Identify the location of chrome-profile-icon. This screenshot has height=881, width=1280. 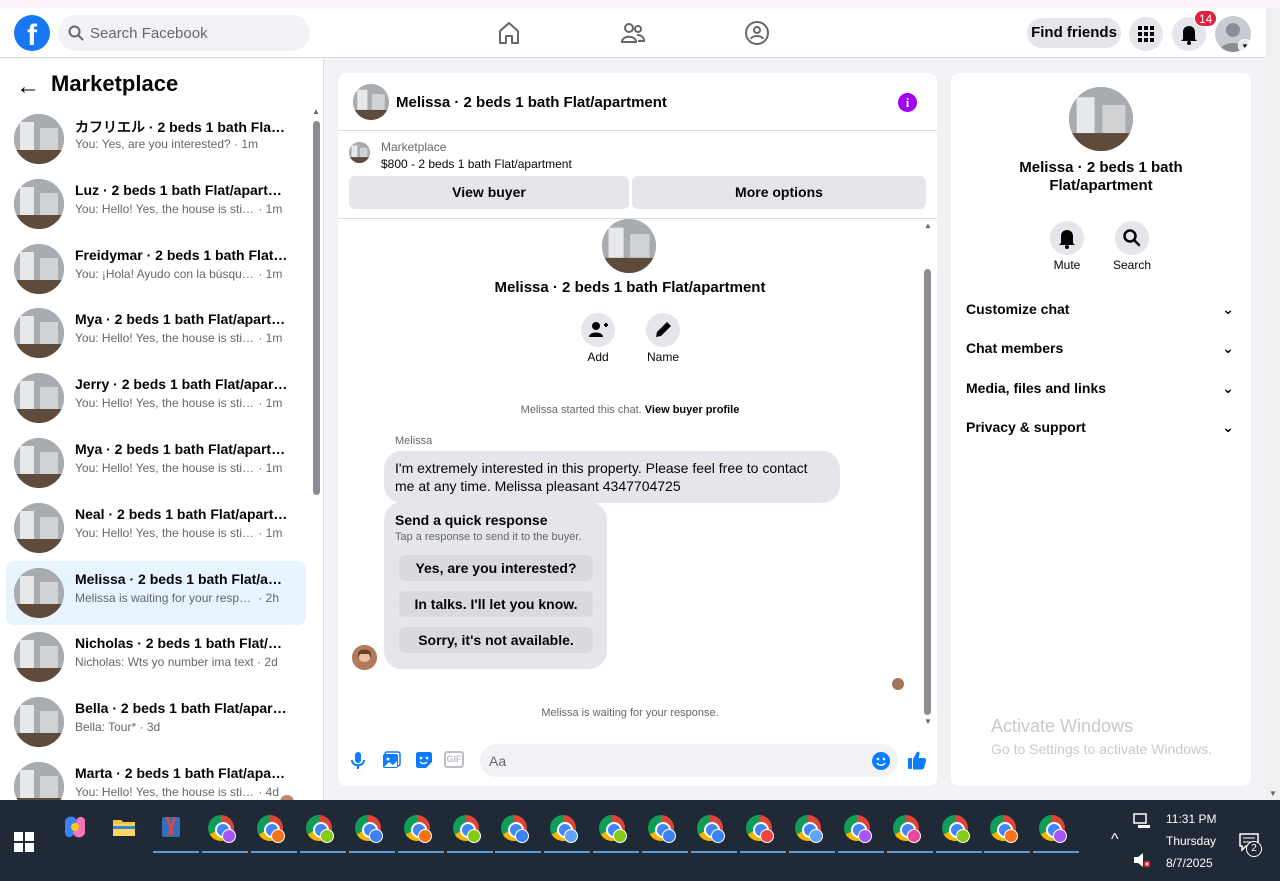
(669, 836).